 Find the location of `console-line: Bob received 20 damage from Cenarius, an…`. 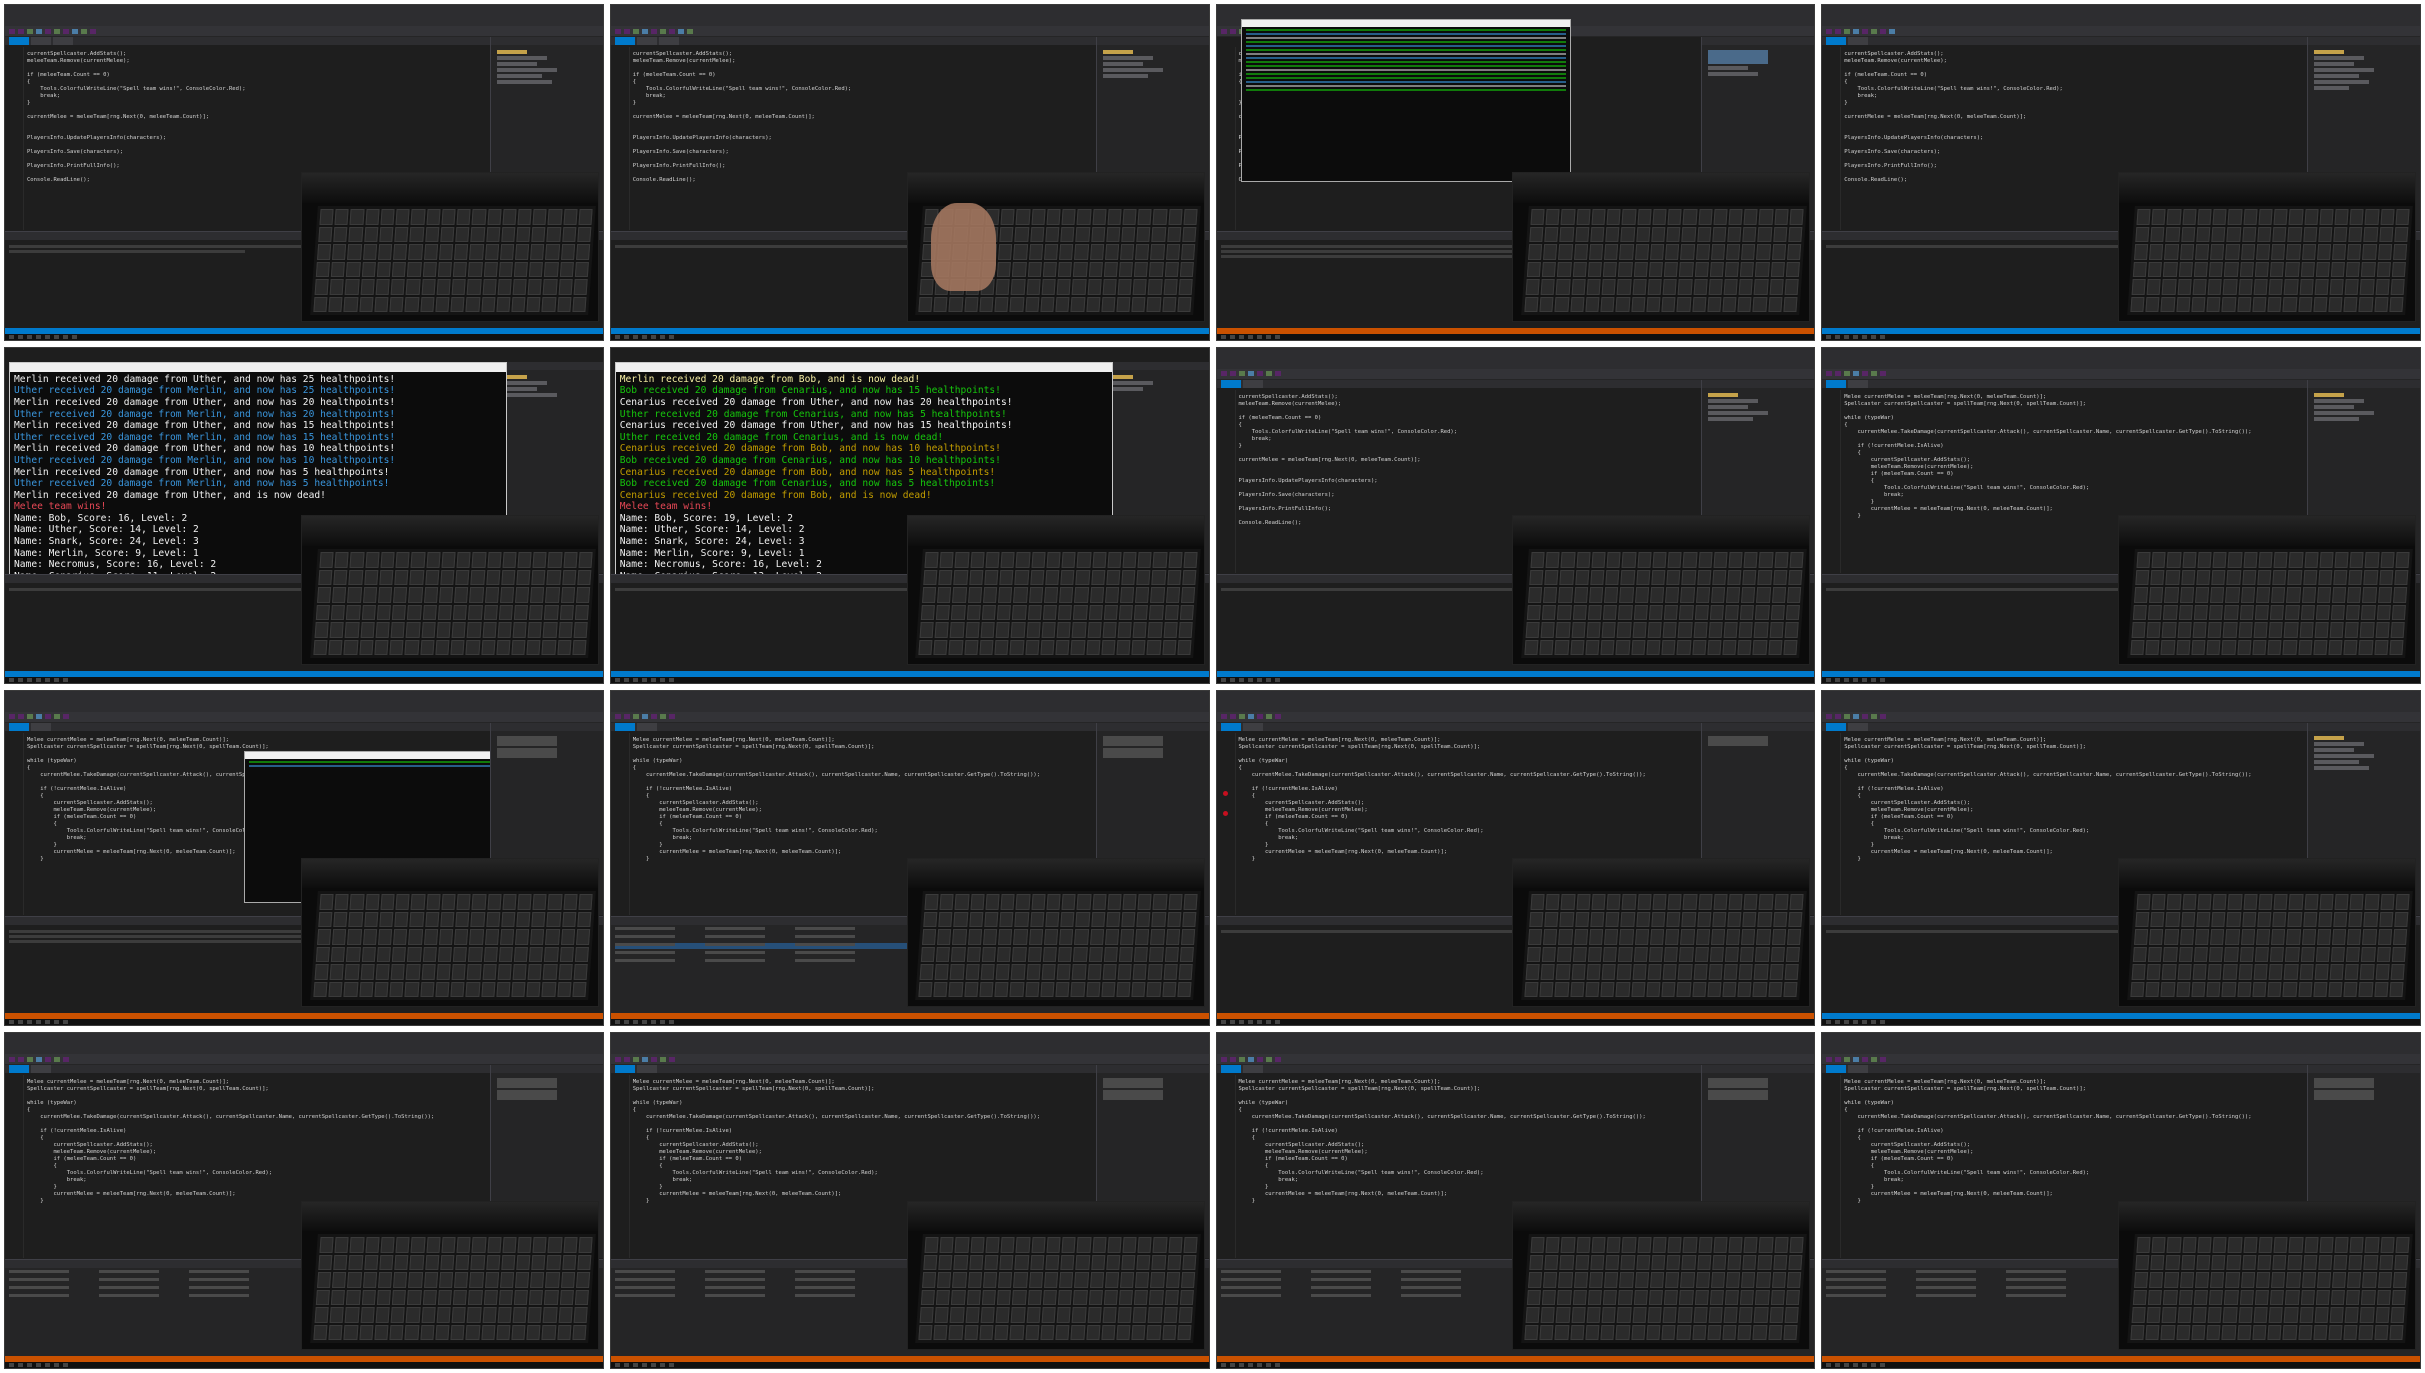

console-line: Bob received 20 damage from Cenarius, an… is located at coordinates (810, 460).